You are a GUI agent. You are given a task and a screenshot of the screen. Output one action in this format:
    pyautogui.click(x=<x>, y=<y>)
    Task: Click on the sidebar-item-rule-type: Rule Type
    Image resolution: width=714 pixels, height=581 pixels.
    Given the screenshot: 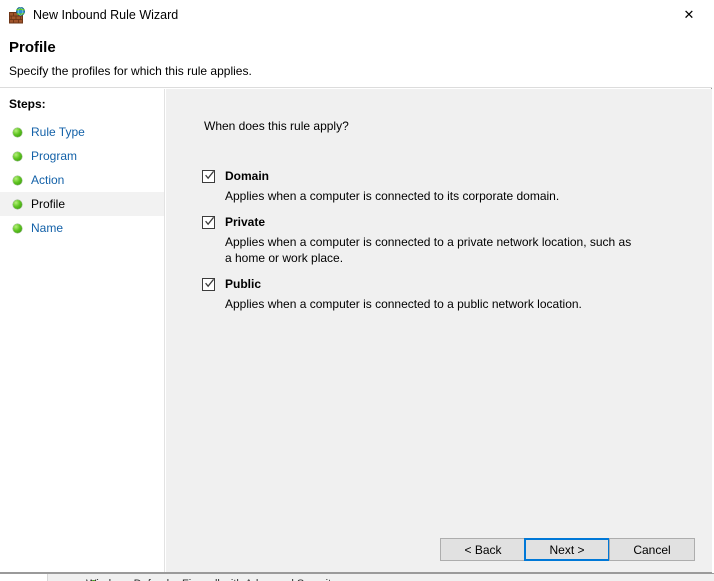 What is the action you would take?
    pyautogui.click(x=82, y=132)
    